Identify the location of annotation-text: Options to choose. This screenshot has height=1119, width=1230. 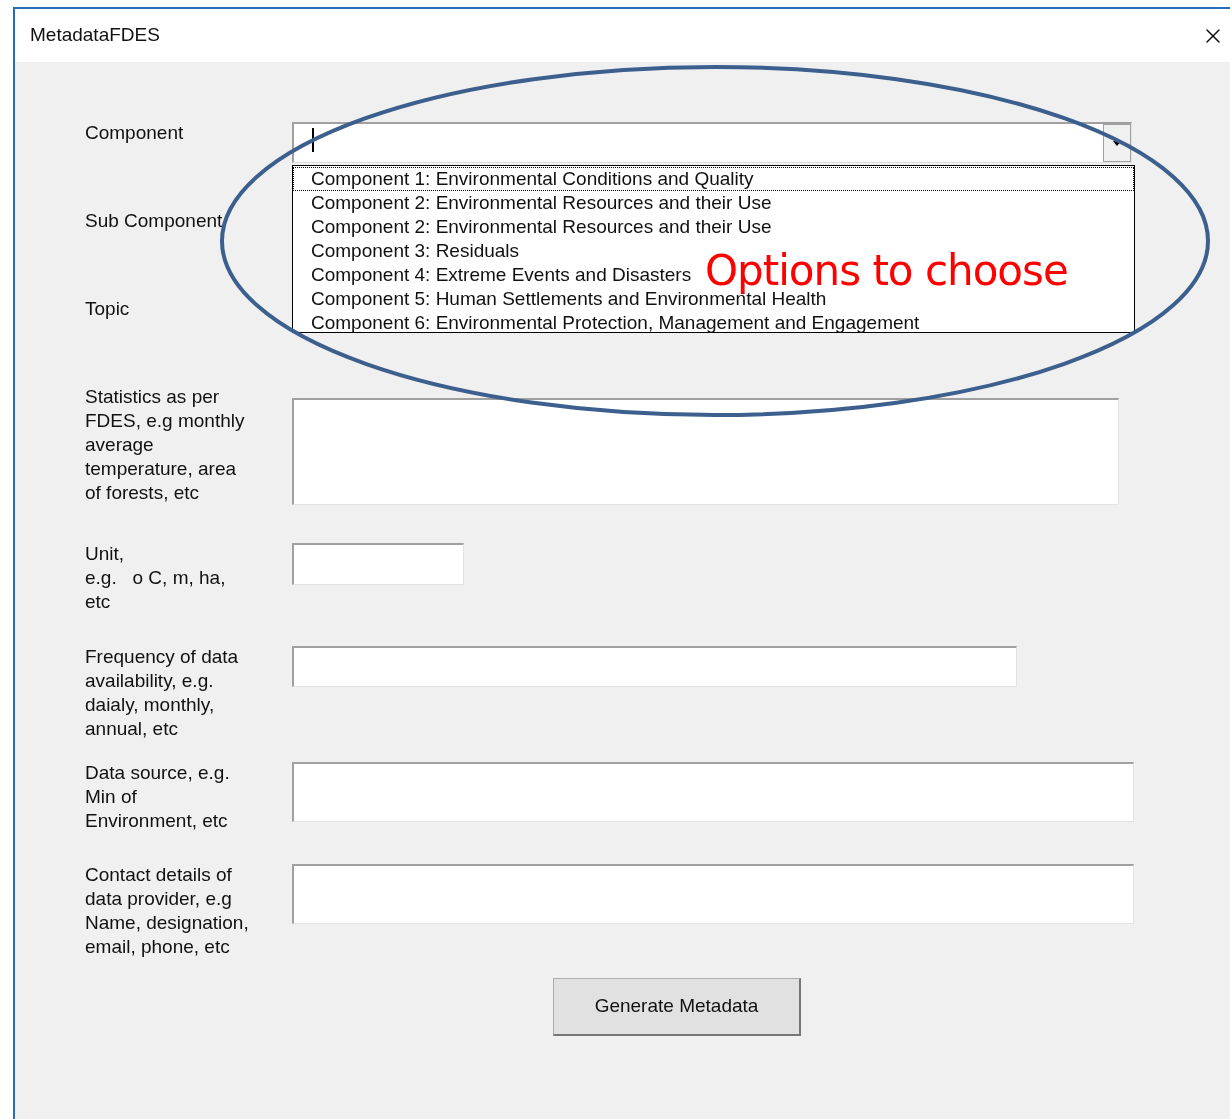
(886, 270).